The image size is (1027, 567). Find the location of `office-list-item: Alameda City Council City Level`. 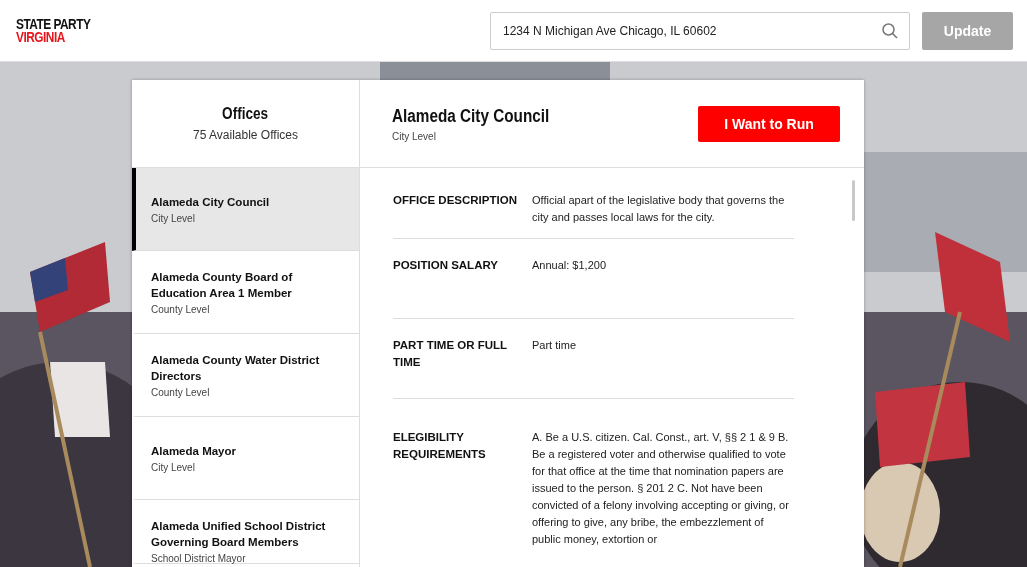

office-list-item: Alameda City Council City Level is located at coordinates (245, 209).